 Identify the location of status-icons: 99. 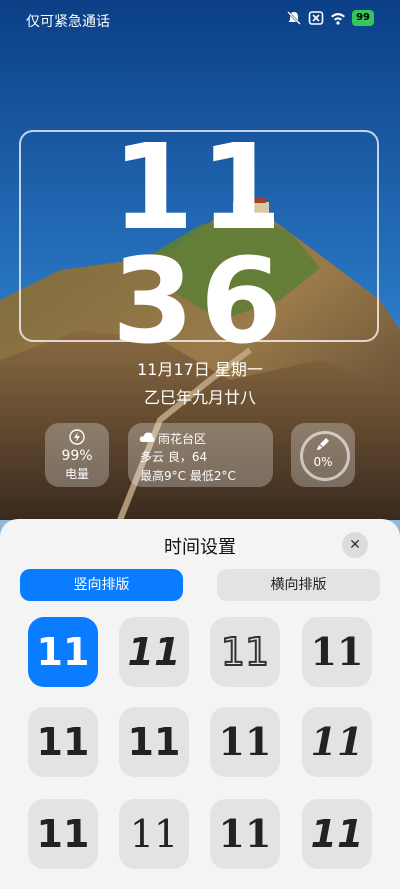
(330, 18).